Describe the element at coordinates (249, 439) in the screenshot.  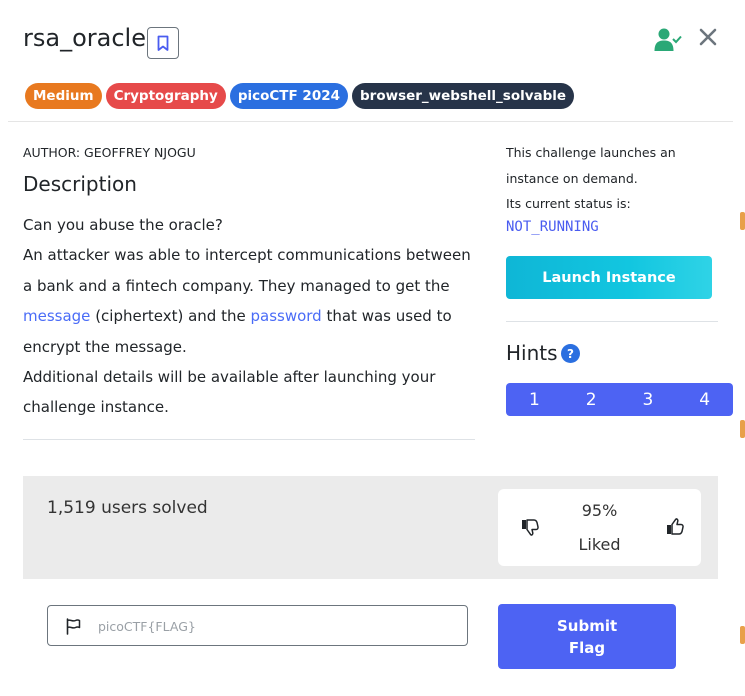
I see `description-divider` at that location.